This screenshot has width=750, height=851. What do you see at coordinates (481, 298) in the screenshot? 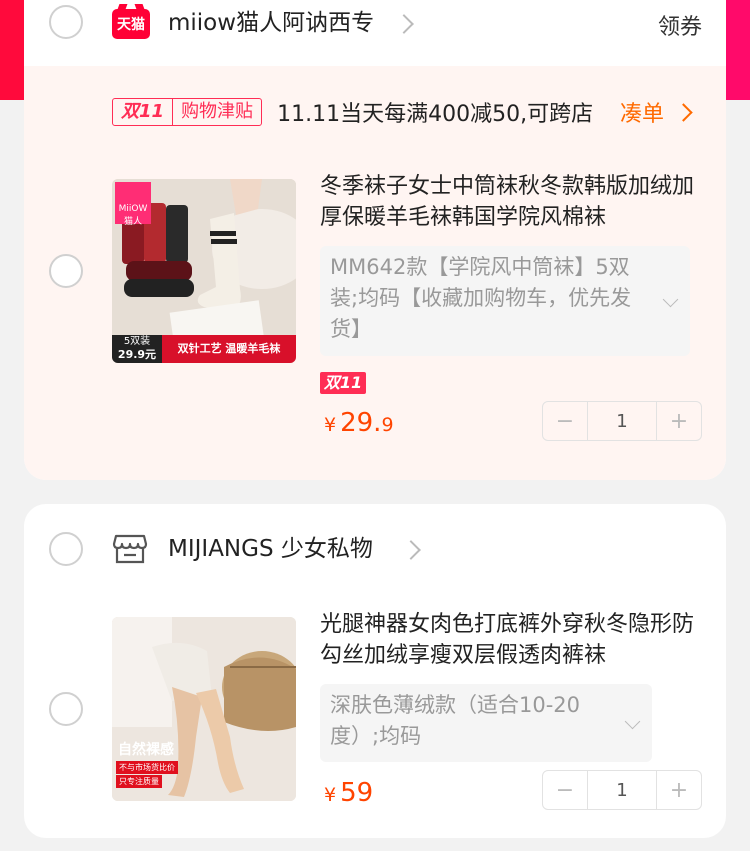
I see `sku-text: MM642款【学院风中筒袜】5双装;均码【收藏加购物车，优先发货】` at bounding box center [481, 298].